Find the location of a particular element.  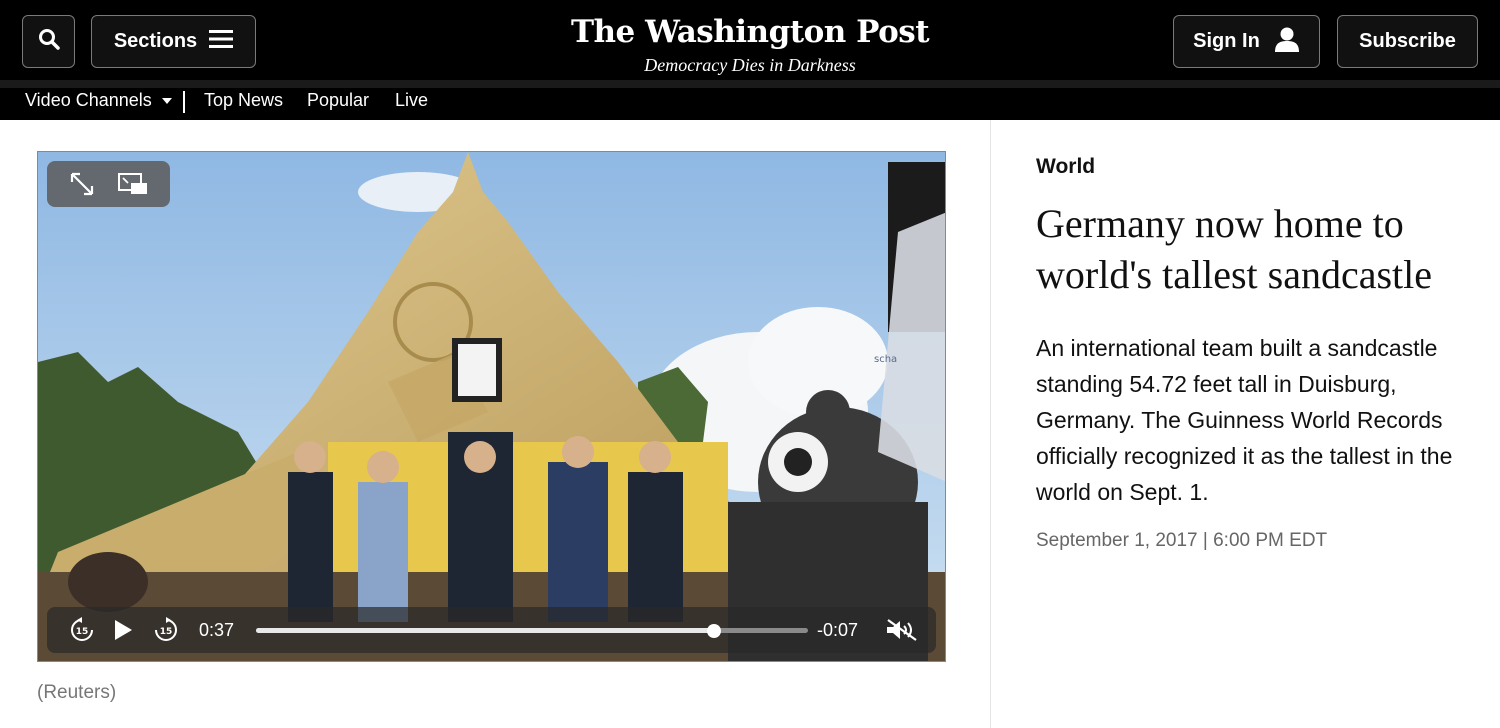

search-icon is located at coordinates (49, 42).